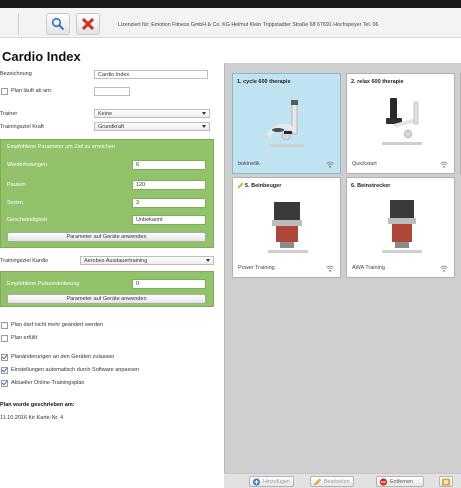 The image size is (461, 488). Describe the element at coordinates (152, 113) in the screenshot. I see `trainer-select: Keine` at that location.